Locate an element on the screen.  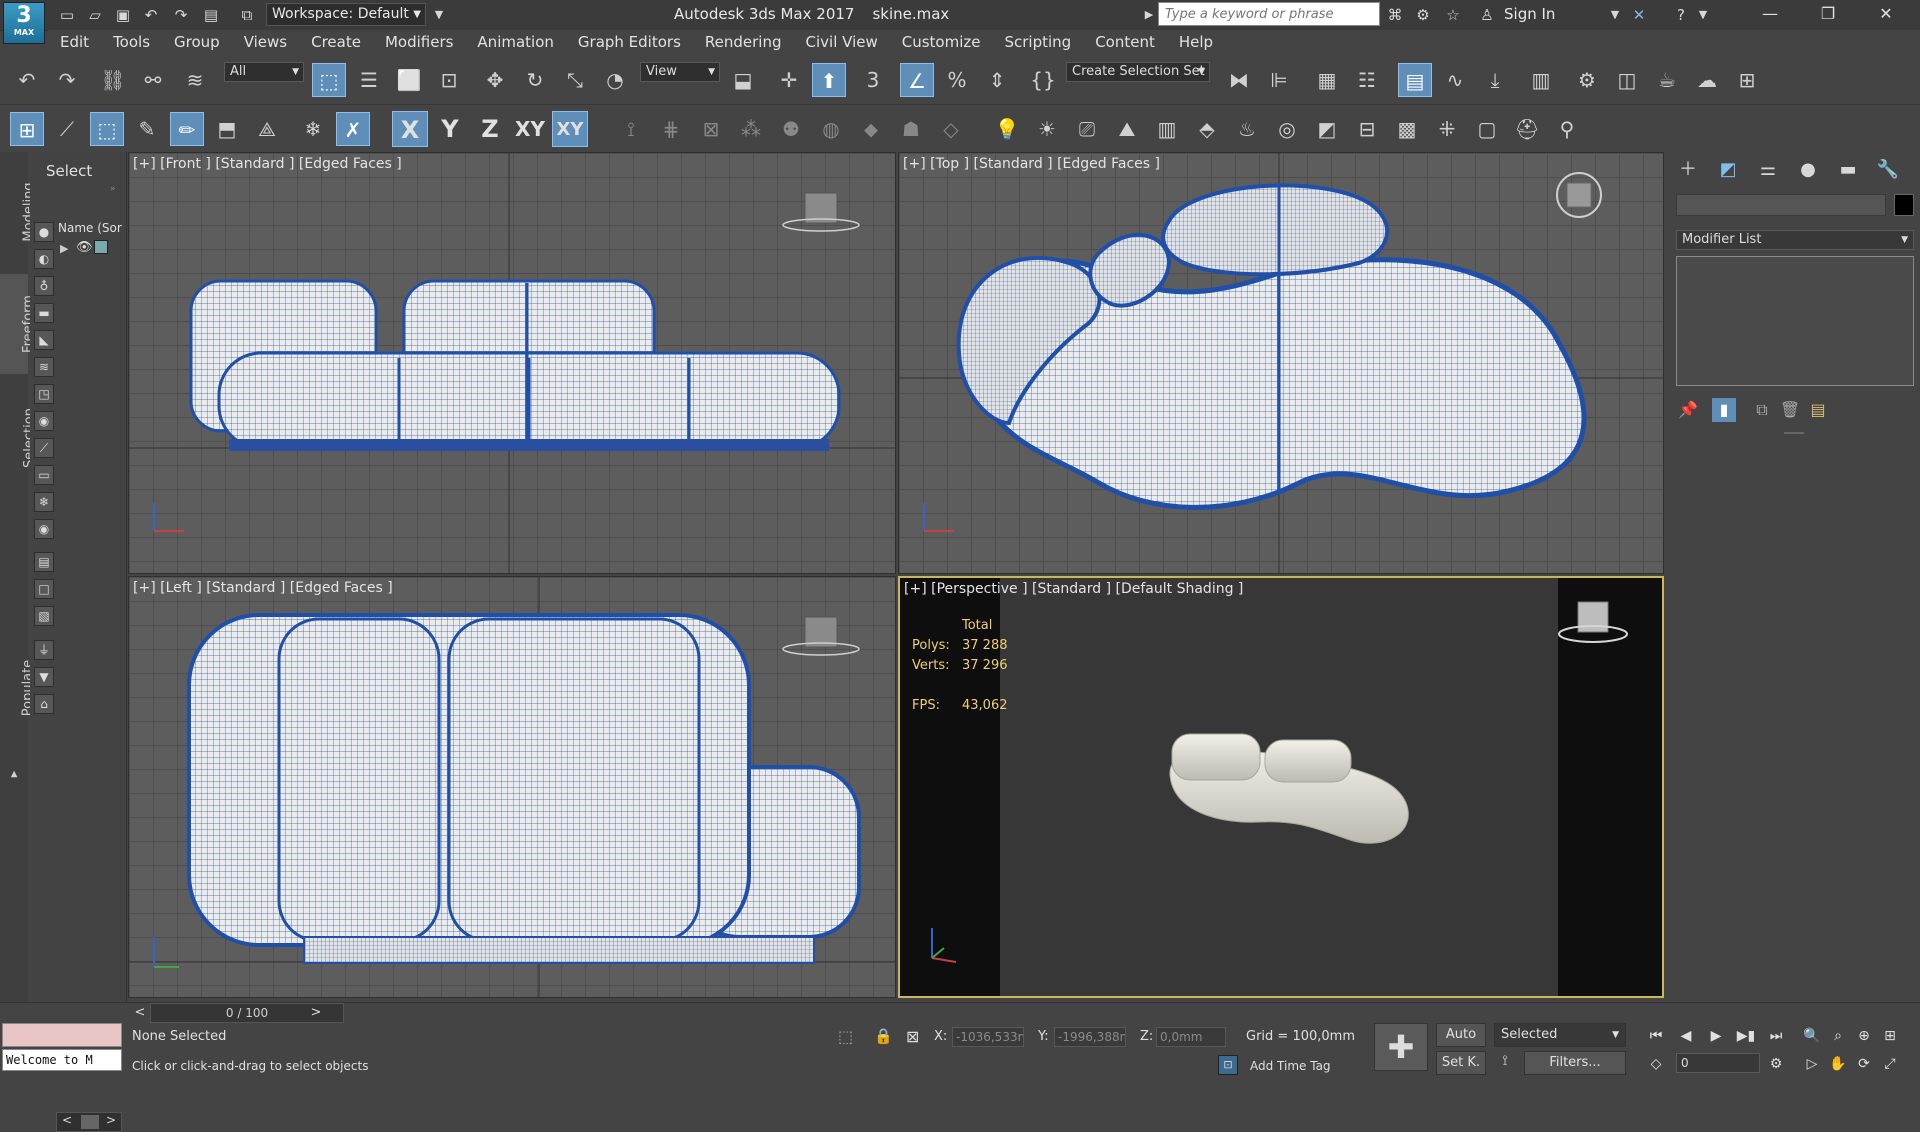
viewport-left: [+] [Left ] [Standard ] [Edged Faces ] is located at coordinates (512, 787).